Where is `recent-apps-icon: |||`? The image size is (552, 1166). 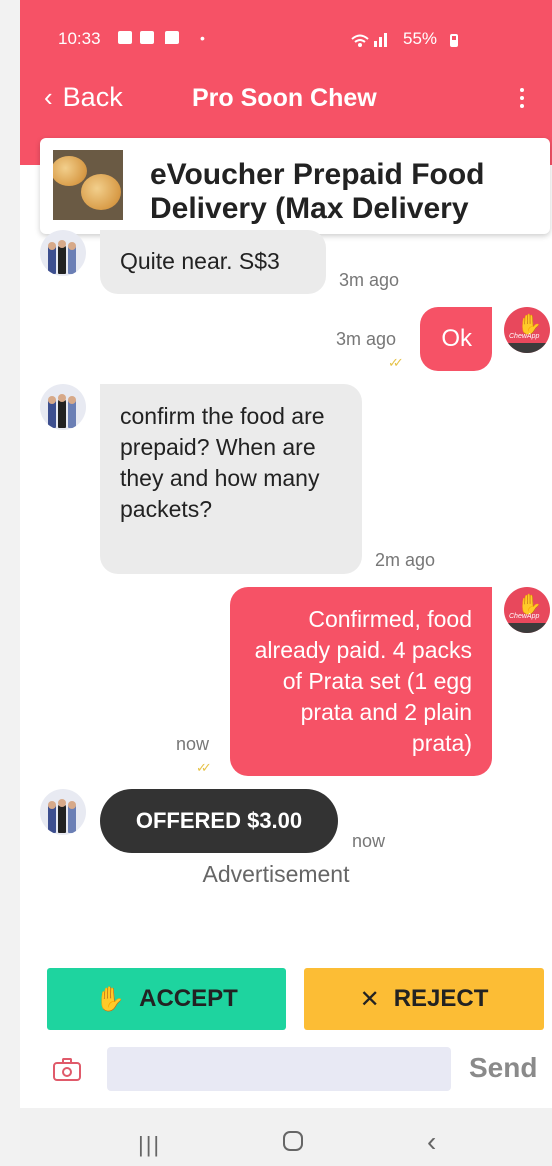
recent-apps-icon: ||| is located at coordinates (149, 1145).